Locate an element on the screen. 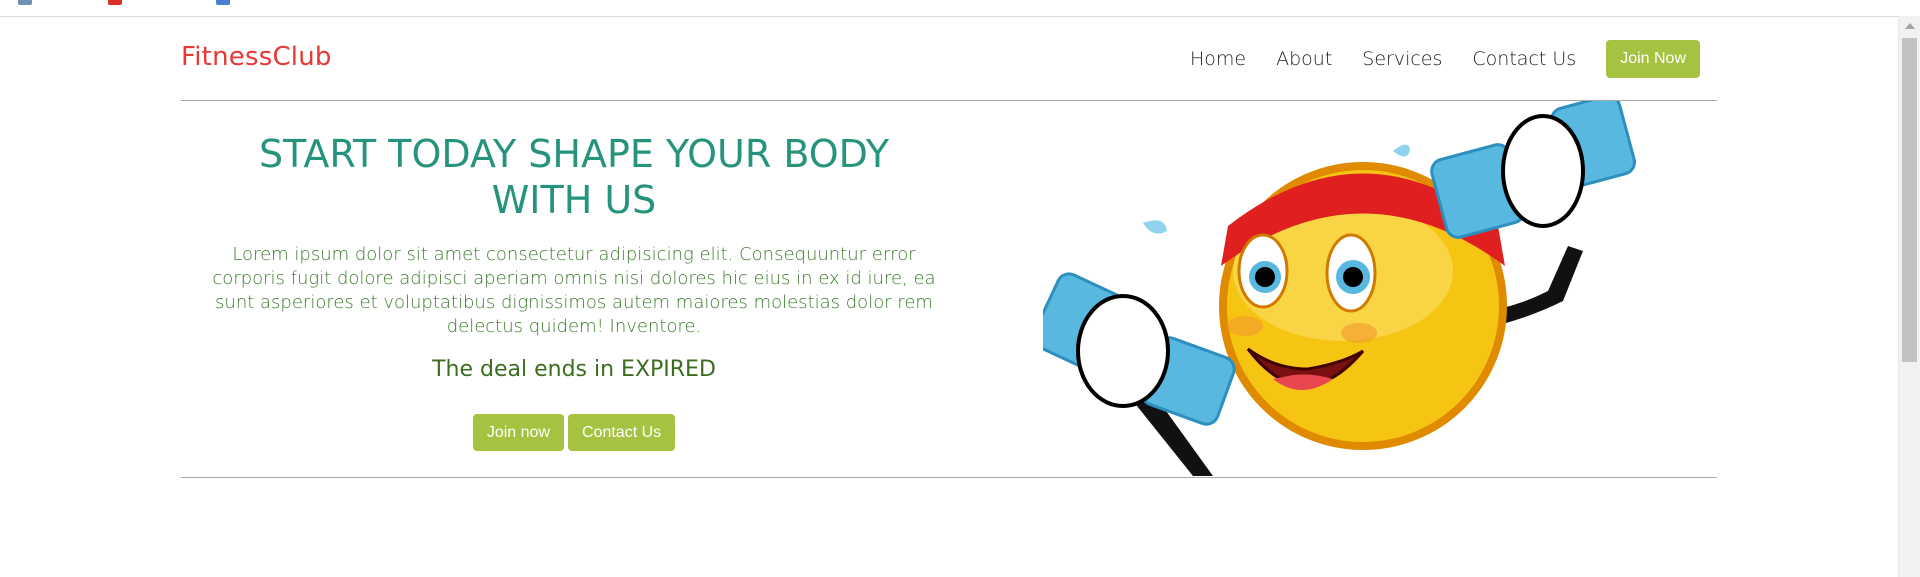  right-pupil is located at coordinates (1353, 277).